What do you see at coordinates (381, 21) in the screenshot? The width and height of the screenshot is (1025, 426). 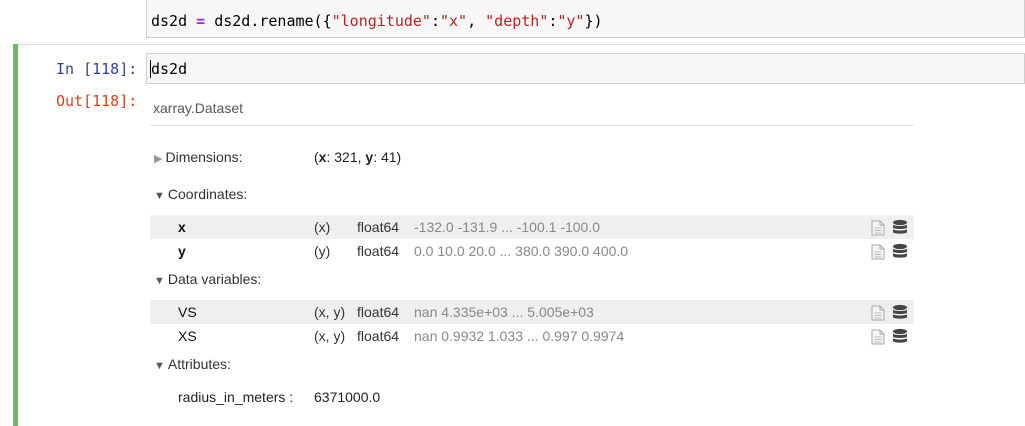 I see `code-string: "longitude"` at bounding box center [381, 21].